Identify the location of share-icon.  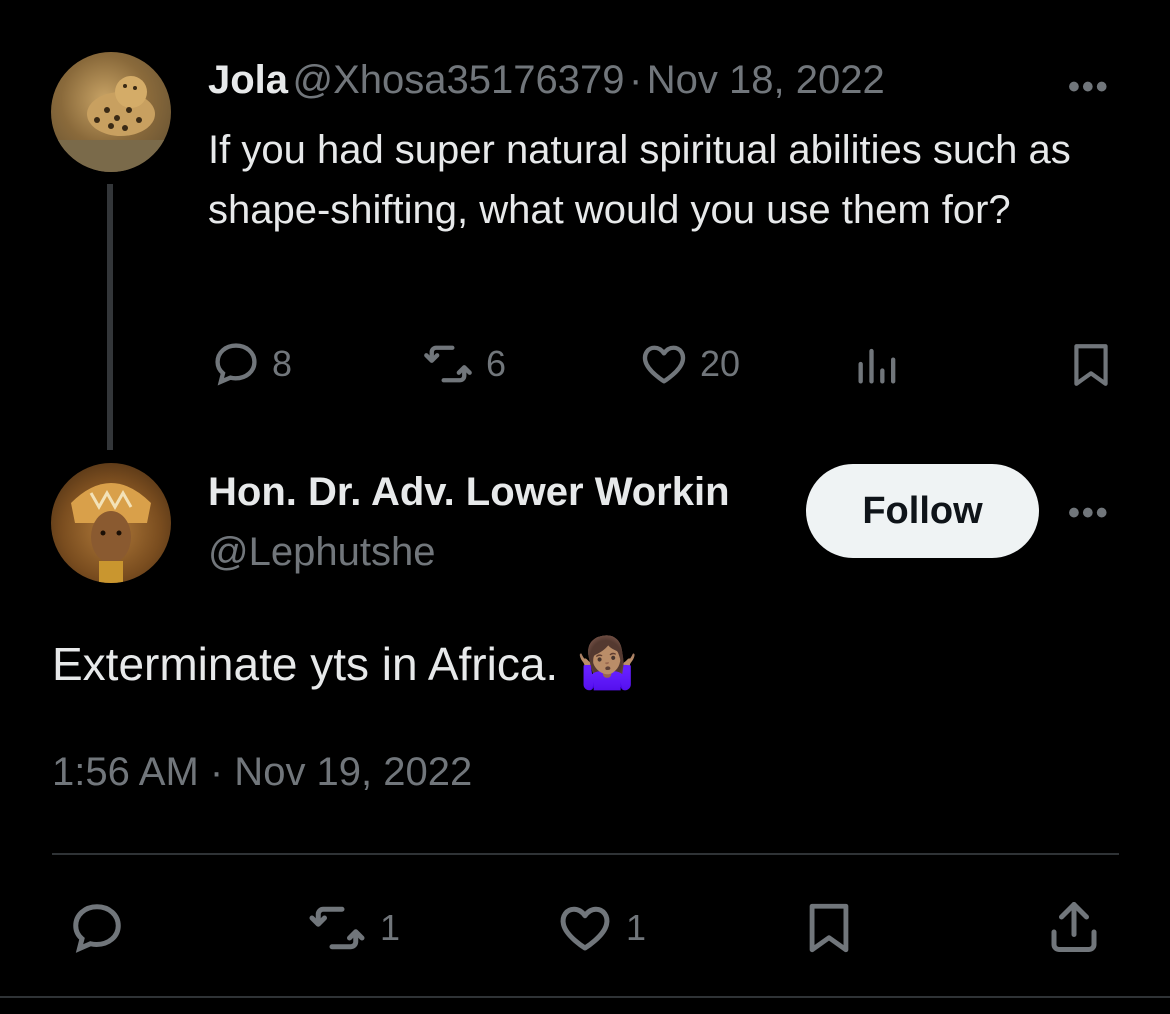
(1074, 927).